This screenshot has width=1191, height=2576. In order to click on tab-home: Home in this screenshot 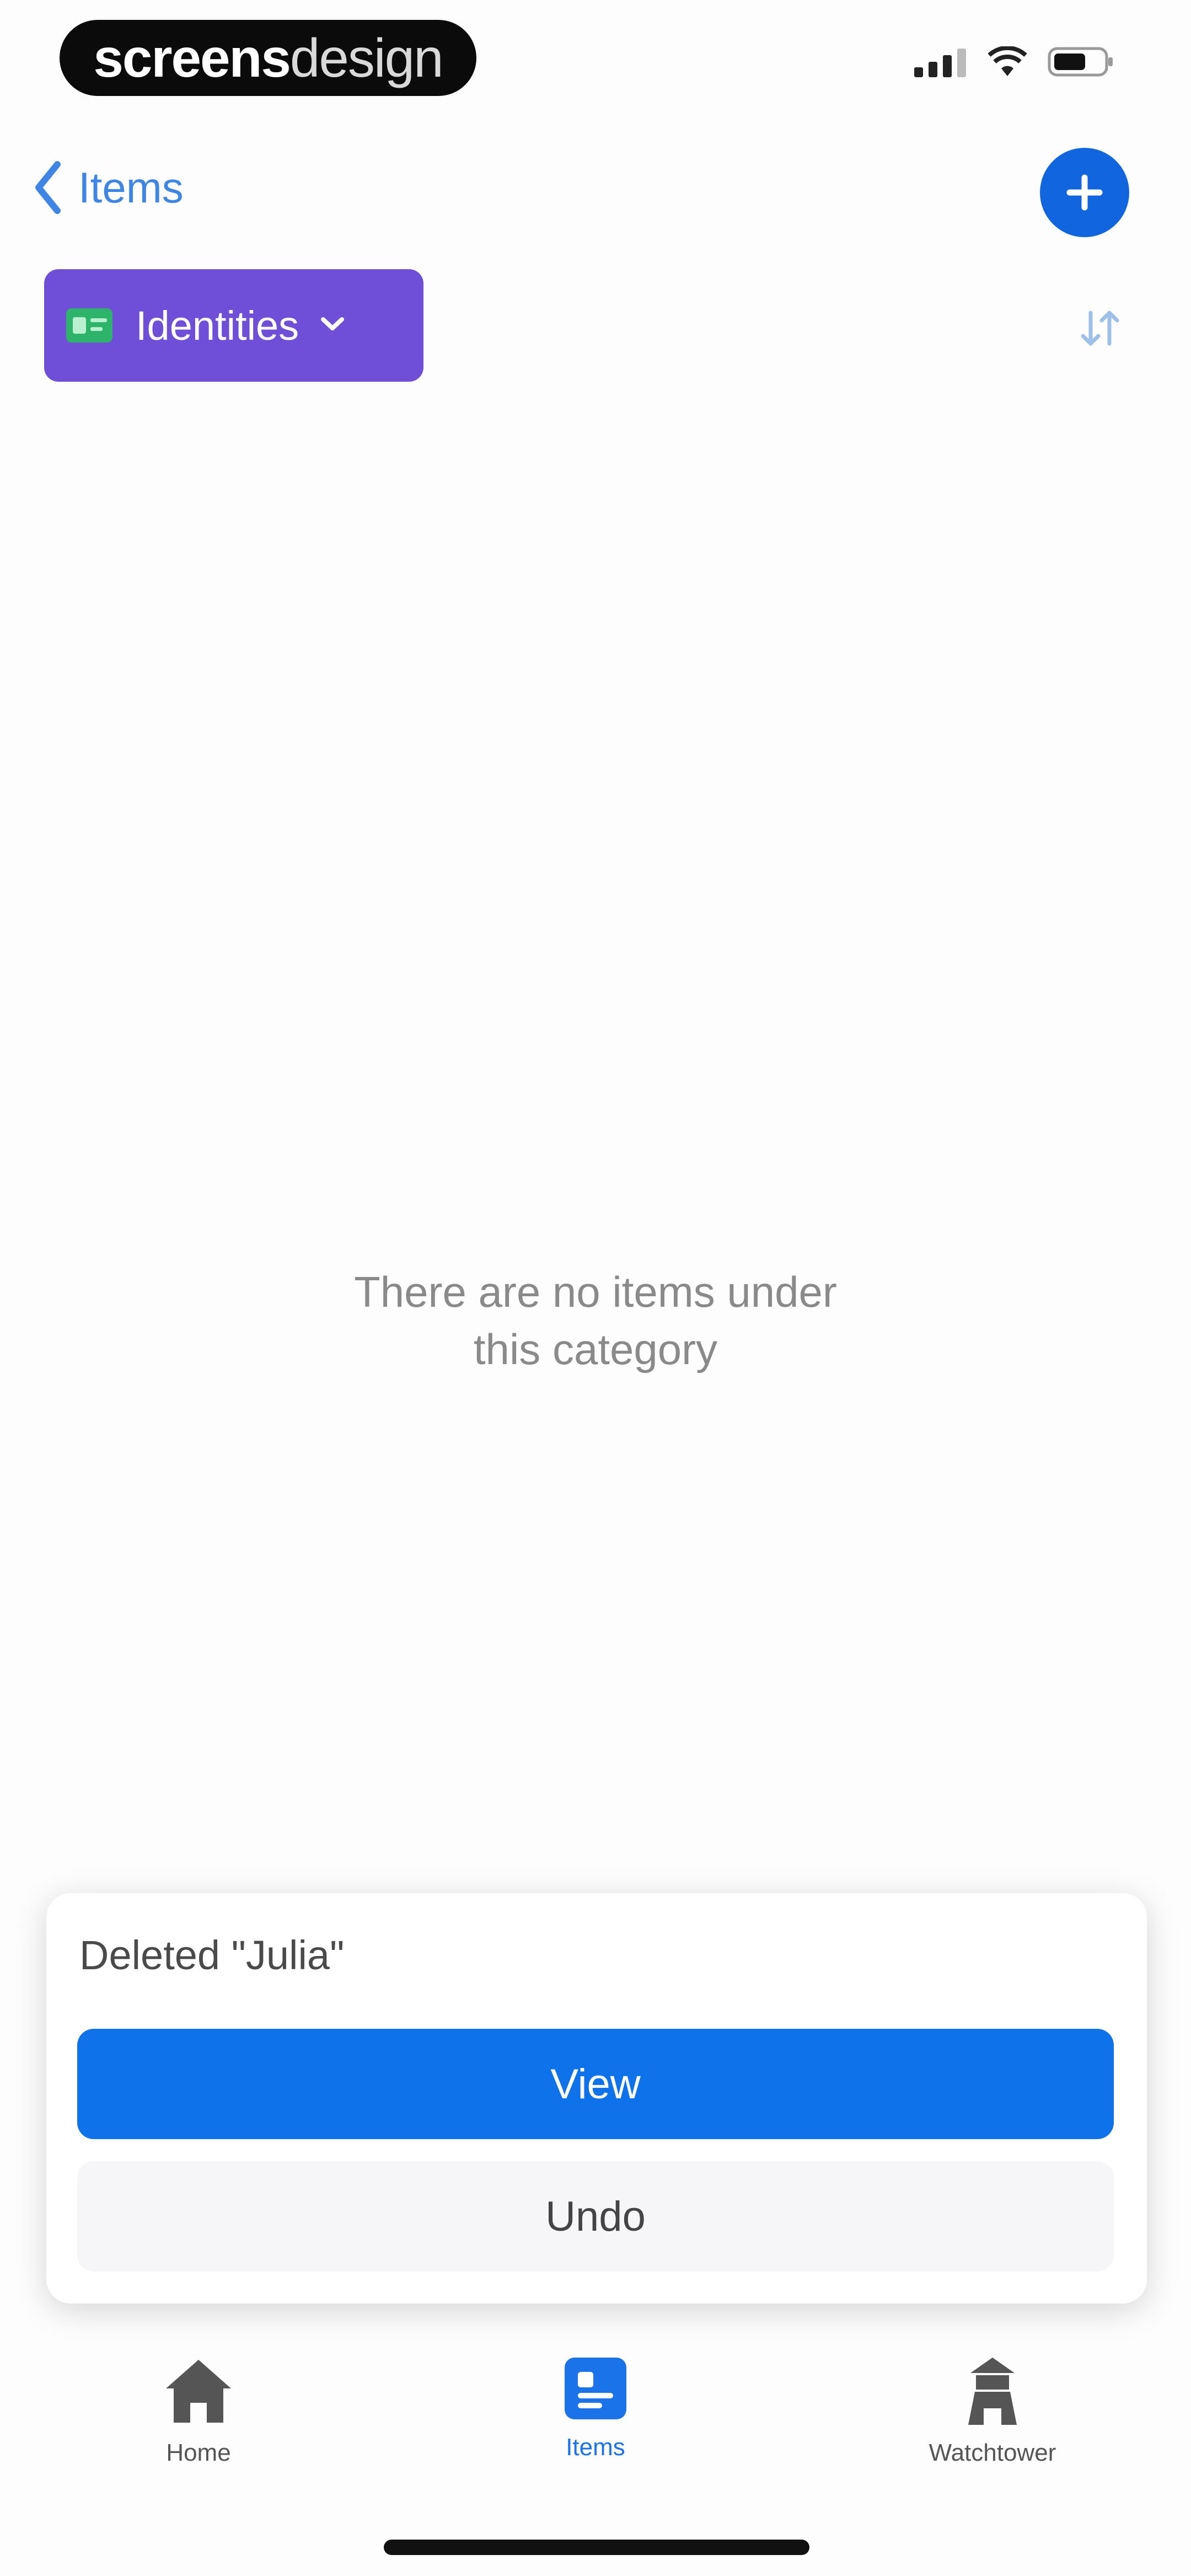, I will do `click(198, 2411)`.